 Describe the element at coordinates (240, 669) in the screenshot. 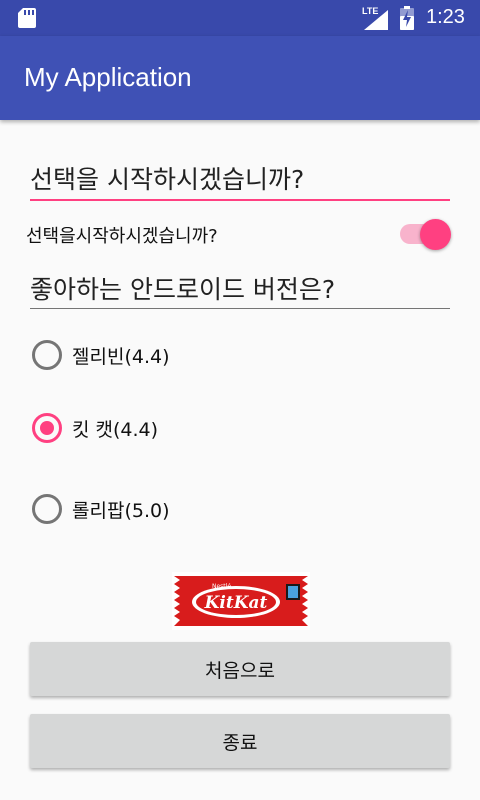

I see `restart-button: 처음으로` at that location.